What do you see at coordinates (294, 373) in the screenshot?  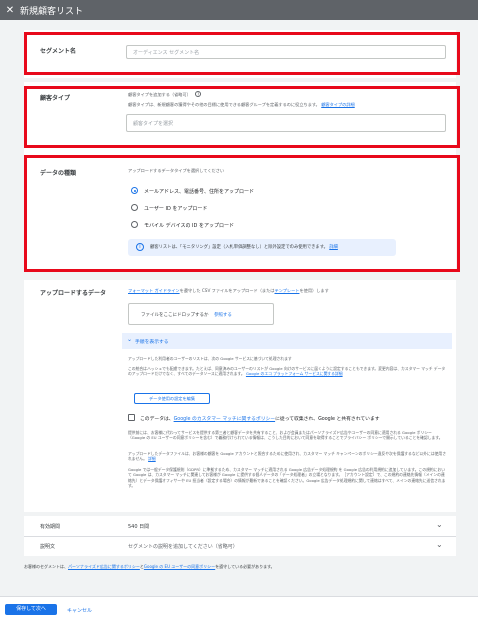 I see `eco-platform-link: Google のエコ プラットフォーム サービスに関する詳細` at bounding box center [294, 373].